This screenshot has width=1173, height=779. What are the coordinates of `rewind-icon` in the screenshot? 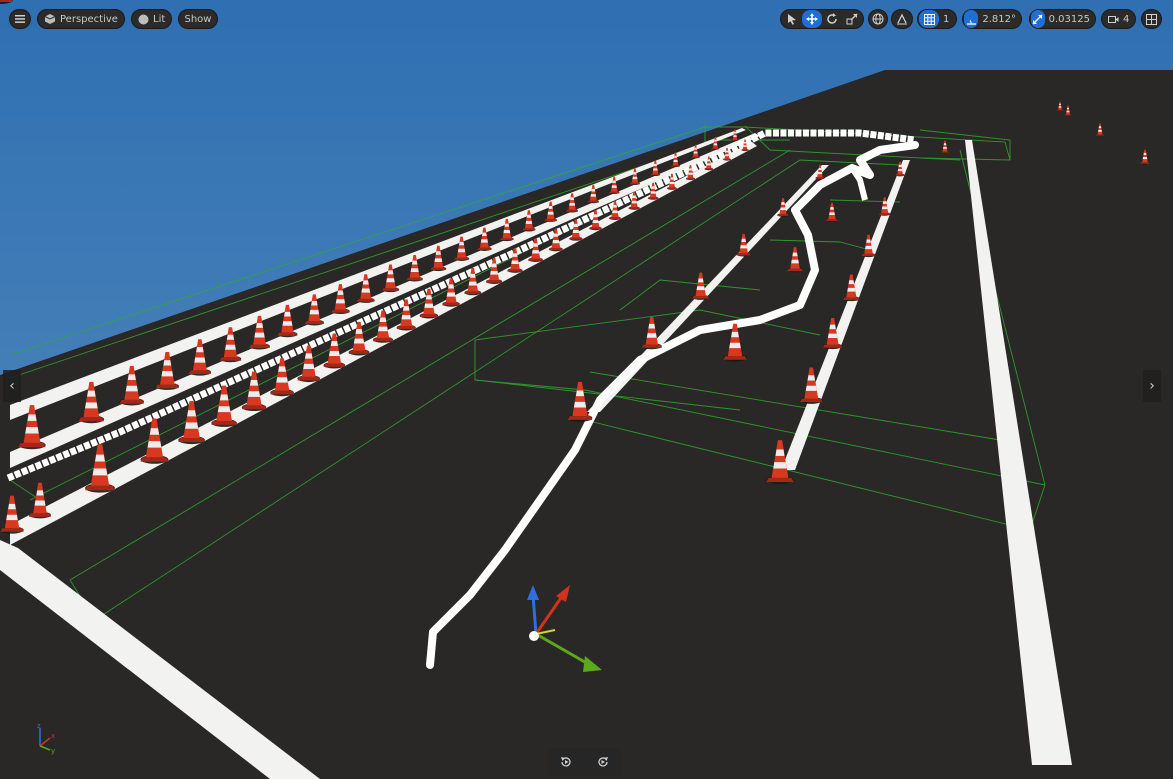 It's located at (566, 761).